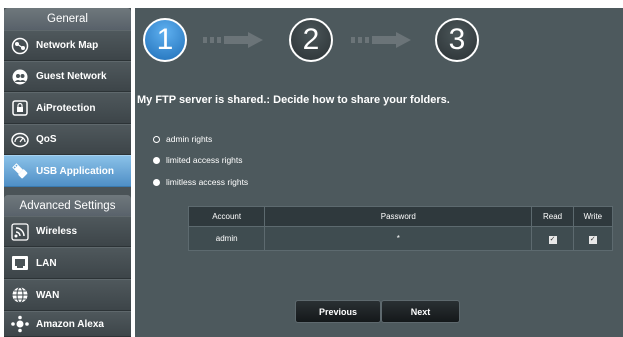 The width and height of the screenshot is (623, 337). I want to click on step-2-indicator: 2, so click(311, 40).